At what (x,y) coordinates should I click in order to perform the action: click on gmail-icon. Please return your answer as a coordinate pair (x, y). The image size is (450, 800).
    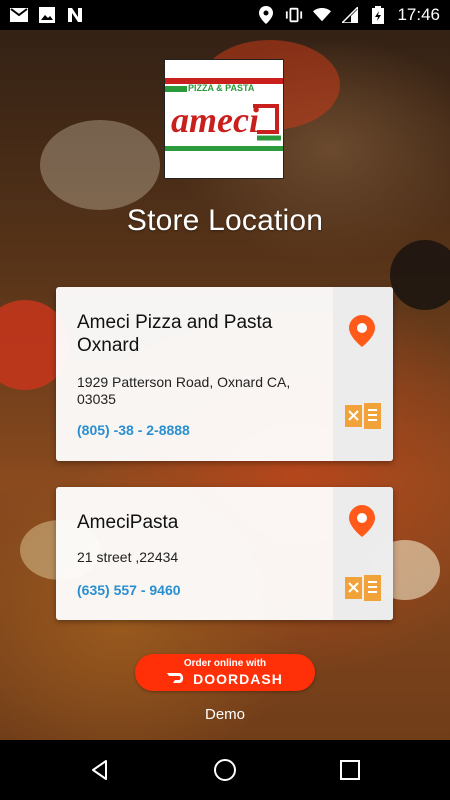
    Looking at the image, I should click on (19, 15).